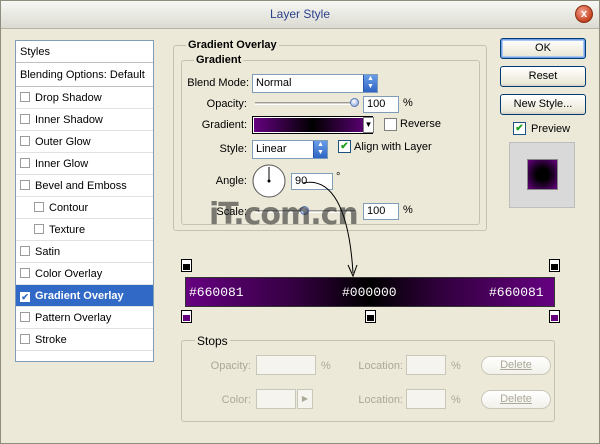 This screenshot has height=444, width=600. What do you see at coordinates (380, 400) in the screenshot?
I see `stop-color-location-label: Location:` at bounding box center [380, 400].